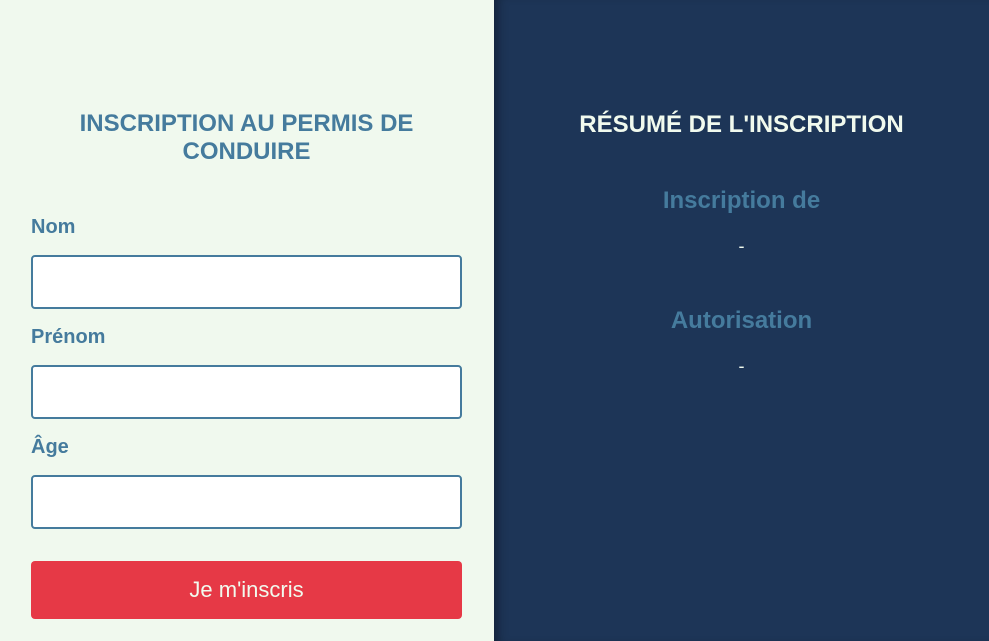 The width and height of the screenshot is (989, 641). What do you see at coordinates (246, 137) in the screenshot?
I see `form-title: INSCRIPTION AU PERMIS DE CONDUIRE` at bounding box center [246, 137].